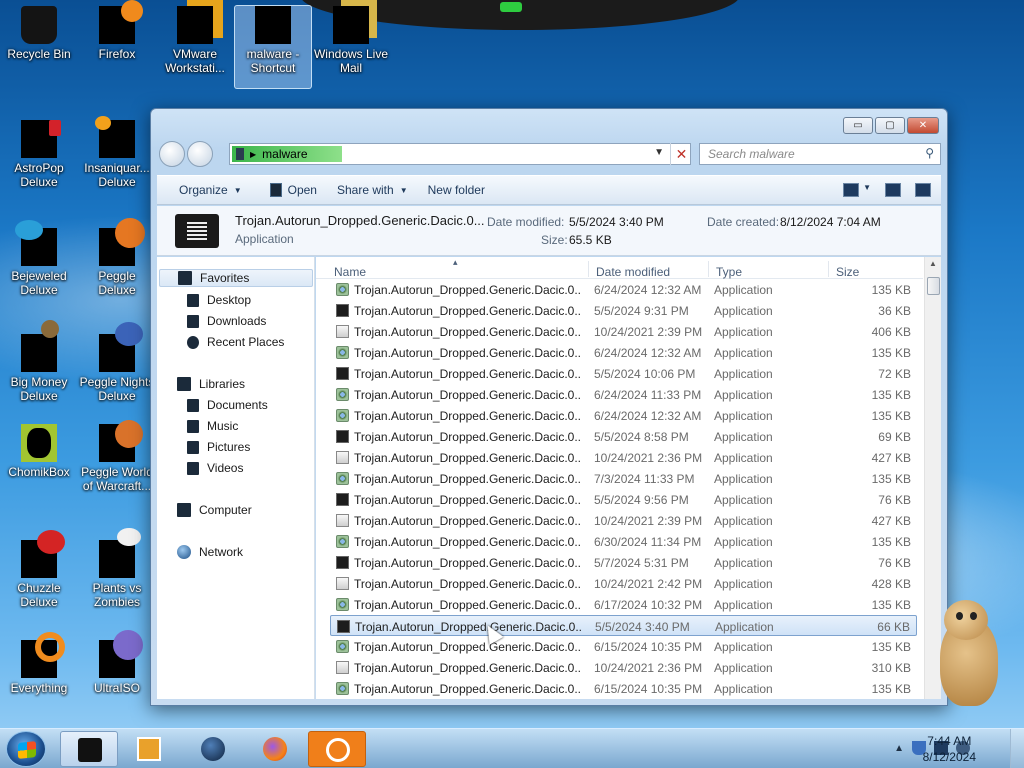 This screenshot has width=1024, height=768. What do you see at coordinates (372, 190) in the screenshot?
I see `share-with-button: Share with ▼` at bounding box center [372, 190].